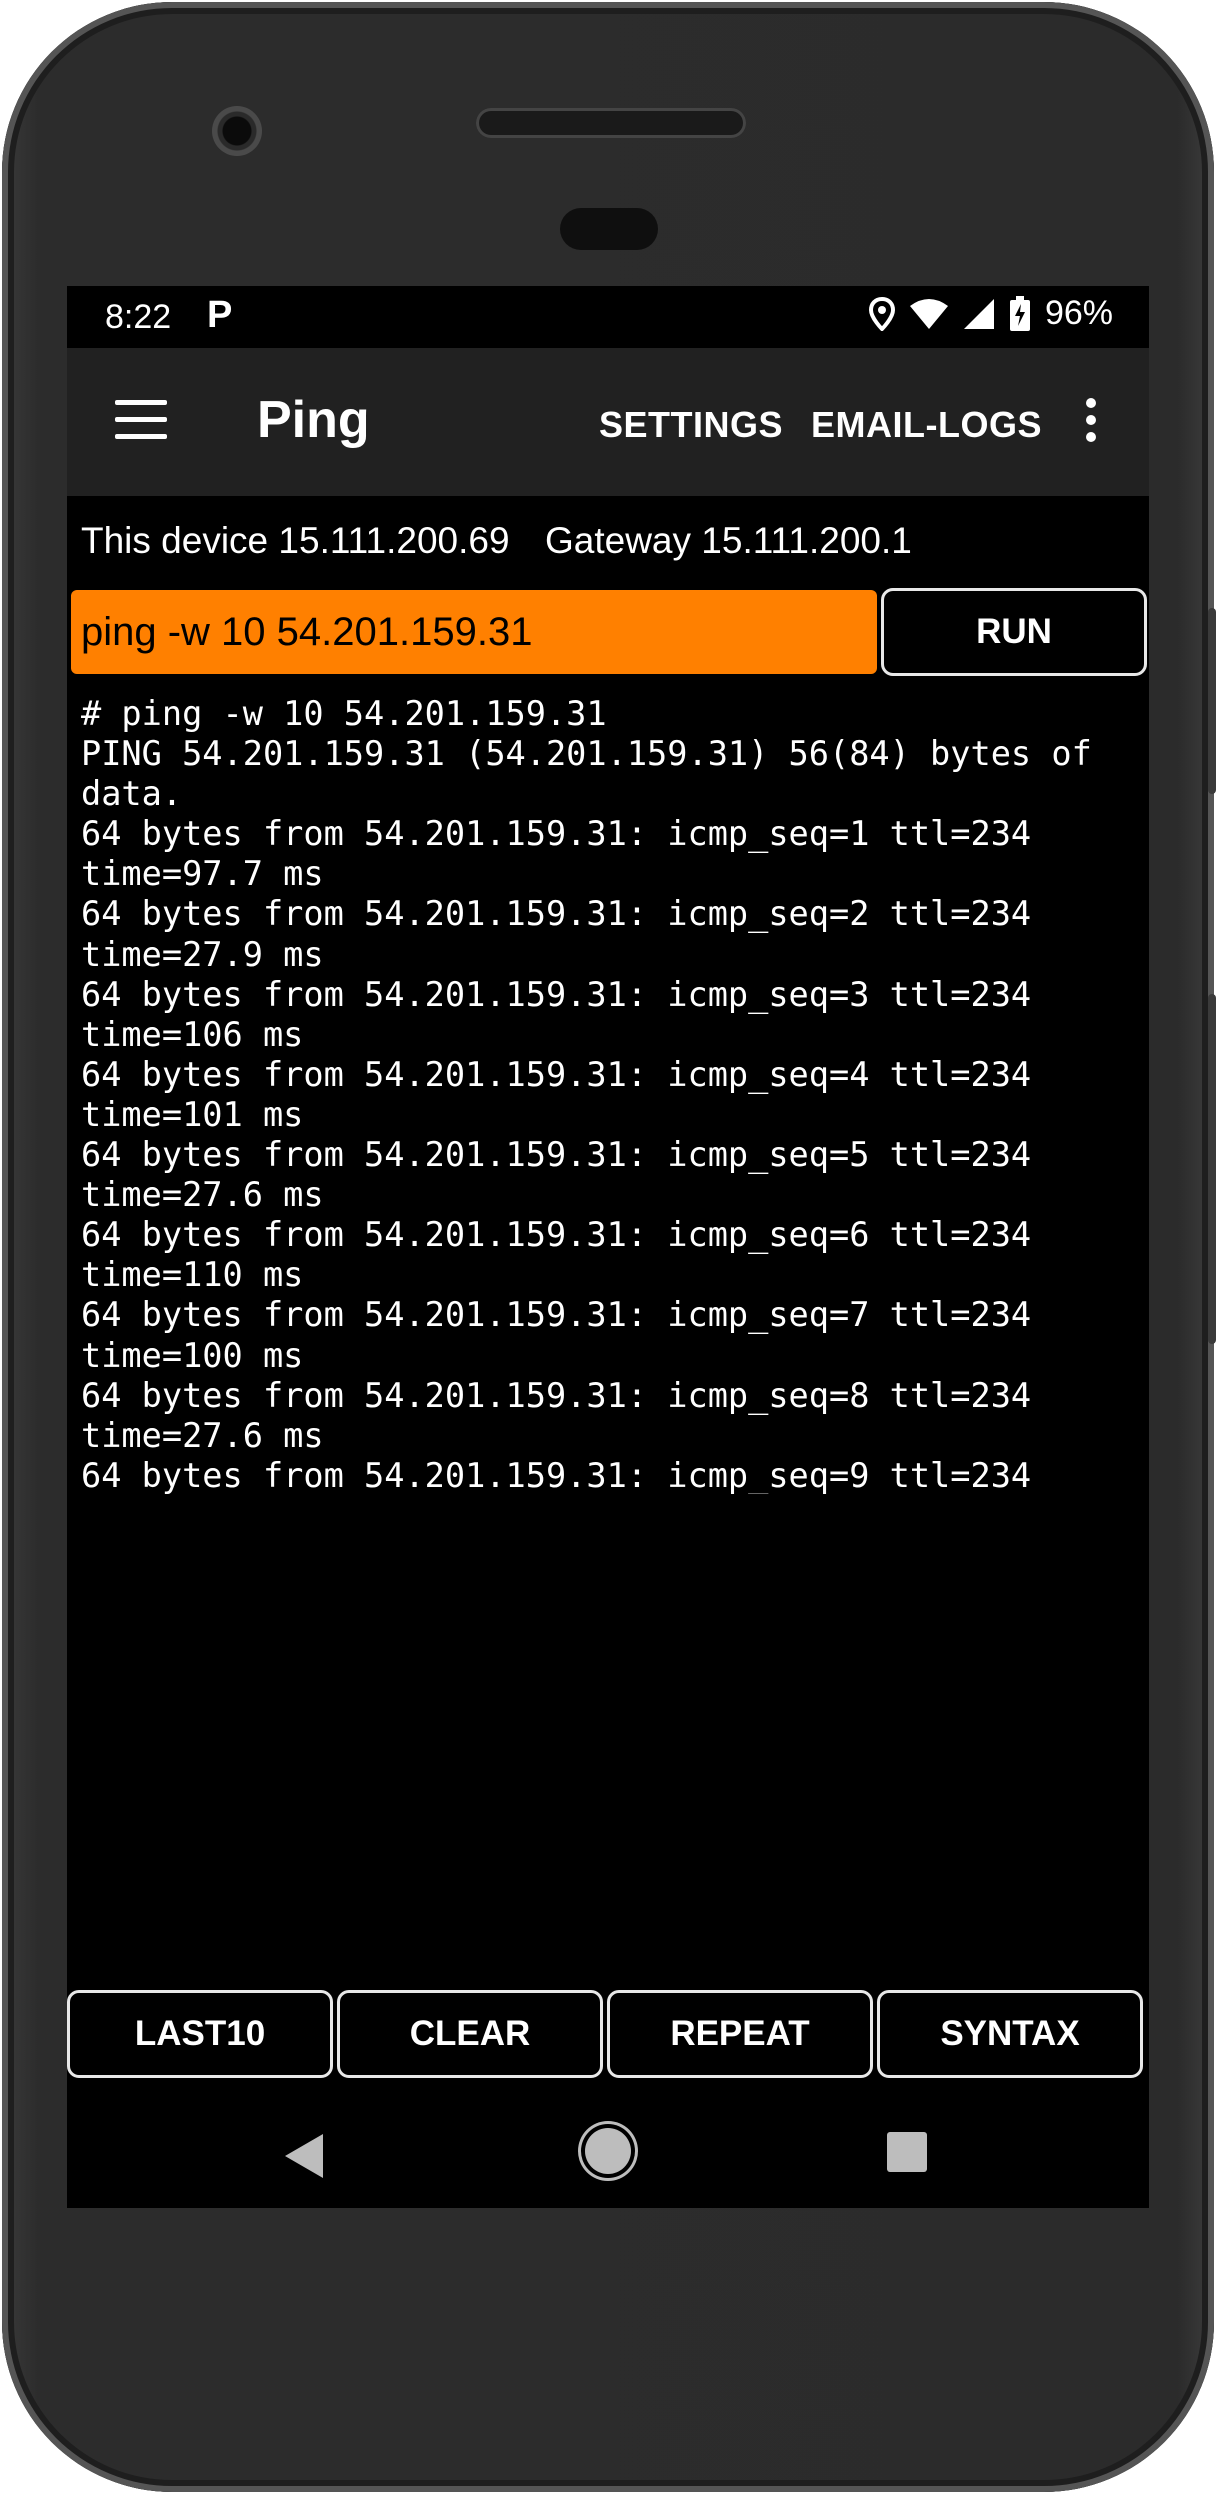 The width and height of the screenshot is (1224, 2498). Describe the element at coordinates (313, 420) in the screenshot. I see `app-title: Ping` at that location.